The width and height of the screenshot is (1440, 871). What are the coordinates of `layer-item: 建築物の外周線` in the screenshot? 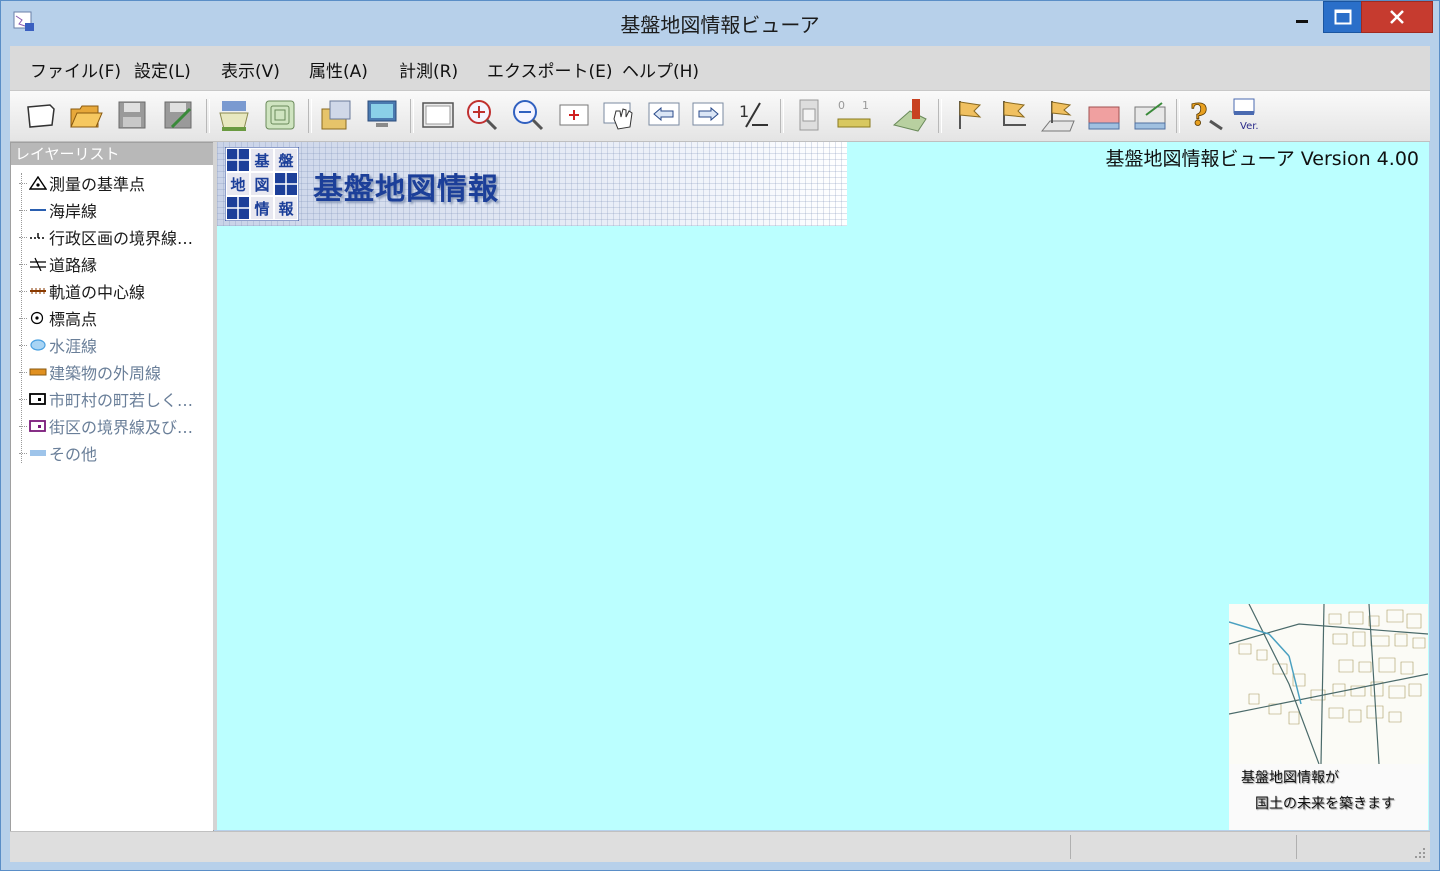 It's located at (116, 372).